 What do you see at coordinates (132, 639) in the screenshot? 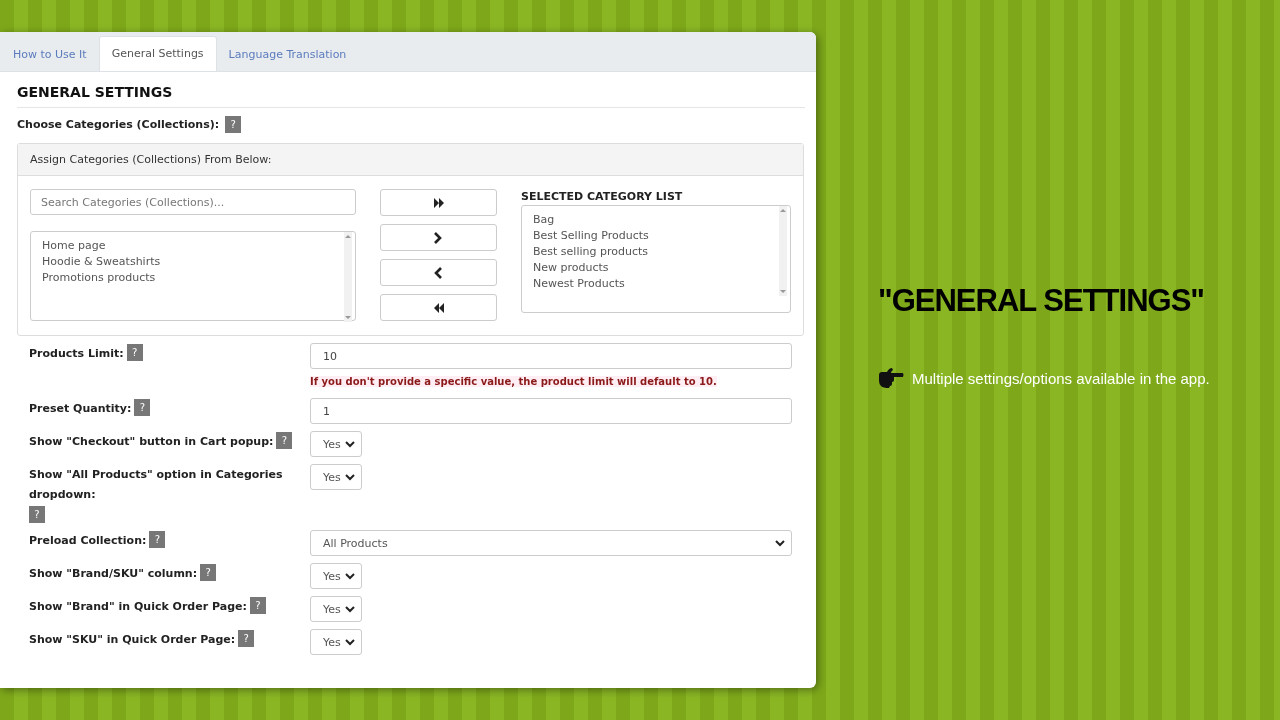
I see `field-label: Show "SKU" in Quick Order Page:` at bounding box center [132, 639].